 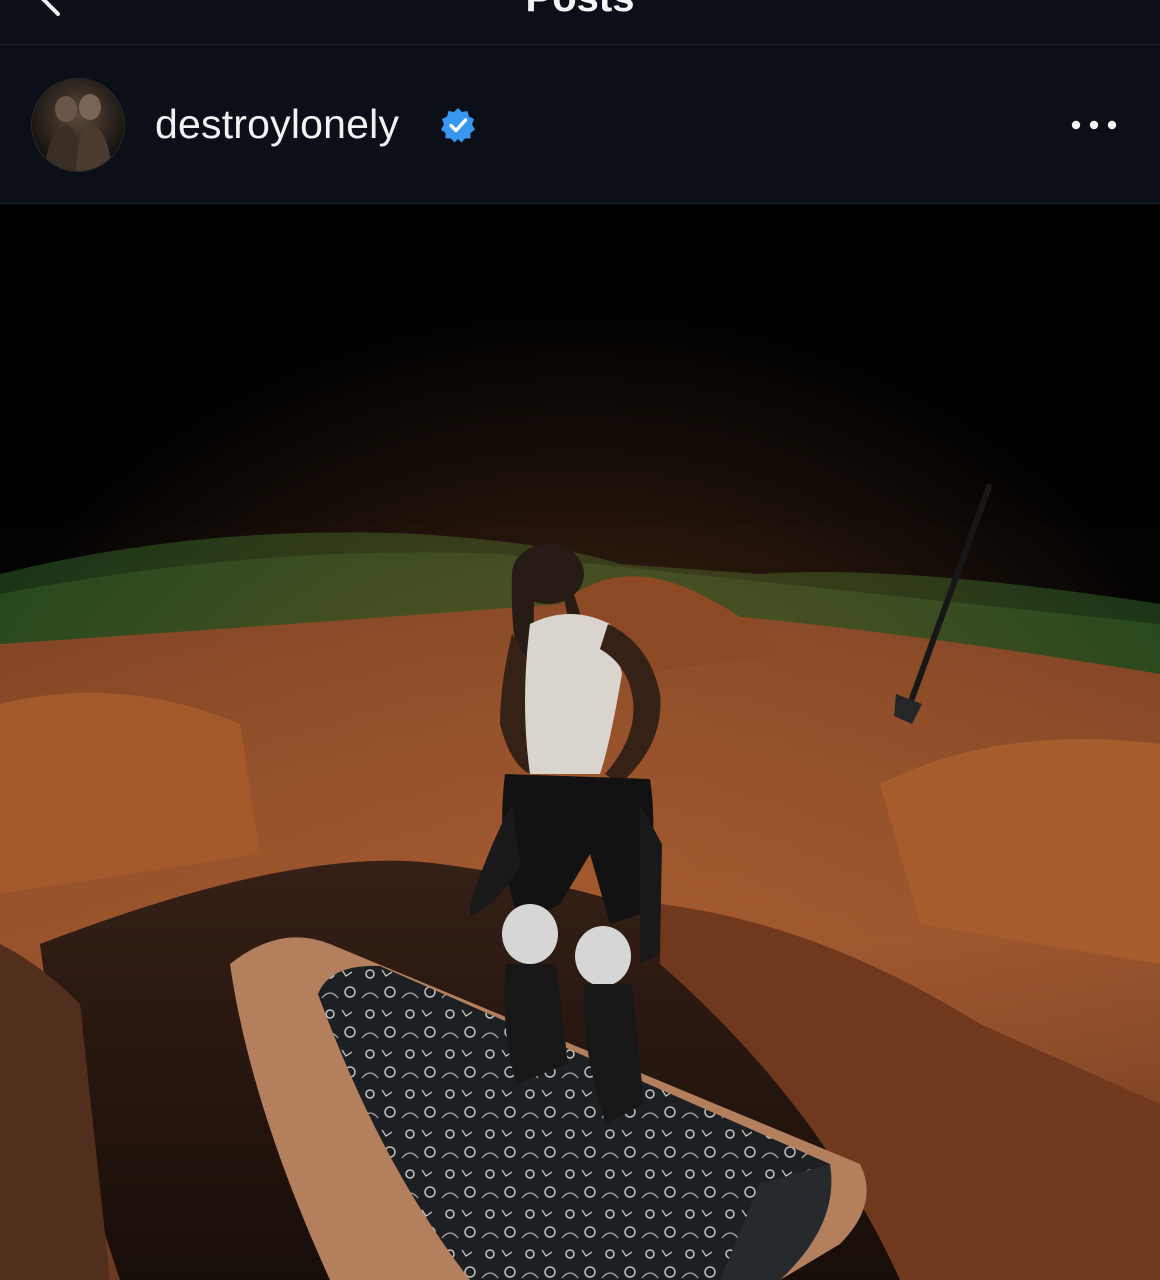 I want to click on username: destroylonely, so click(x=277, y=124).